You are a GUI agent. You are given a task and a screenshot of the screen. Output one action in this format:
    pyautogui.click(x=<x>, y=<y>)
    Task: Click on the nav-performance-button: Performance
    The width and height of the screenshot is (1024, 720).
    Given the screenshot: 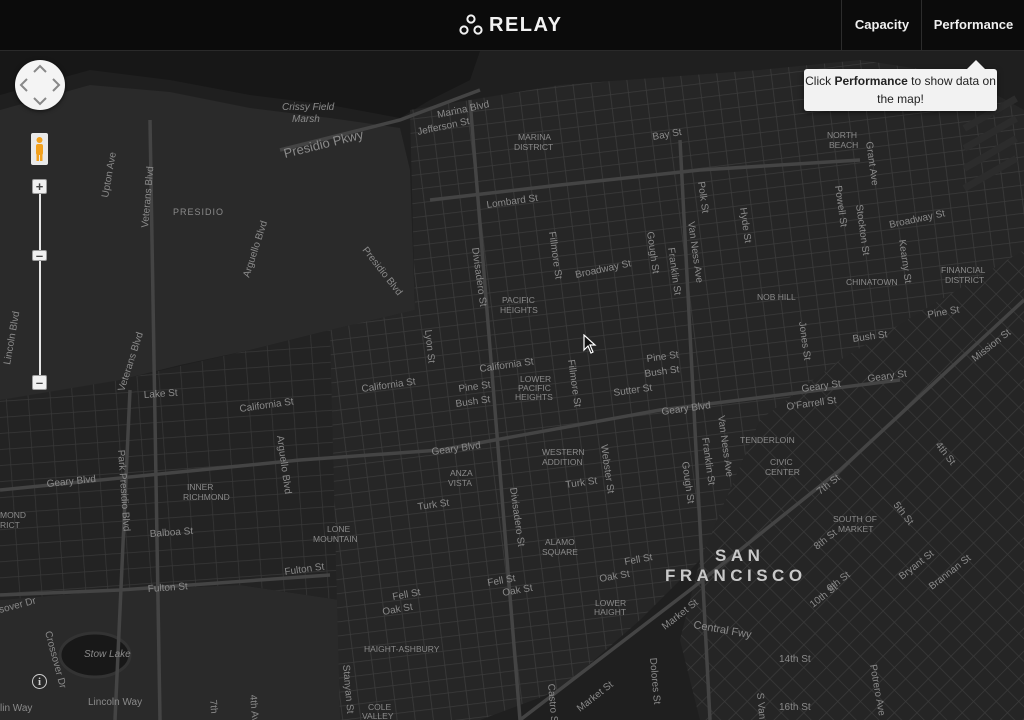 What is the action you would take?
    pyautogui.click(x=972, y=25)
    